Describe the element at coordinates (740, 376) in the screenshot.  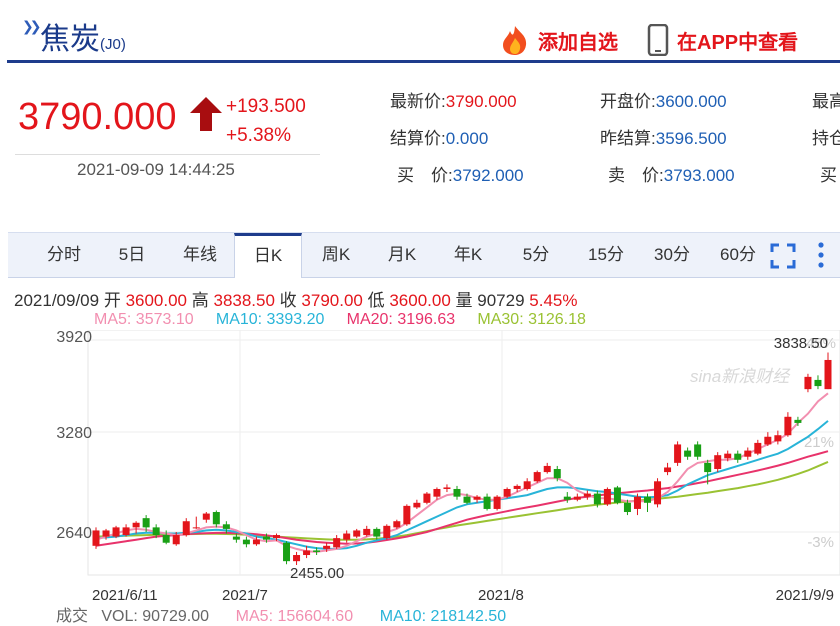
I see `sina-watermark: sina新浪财经` at that location.